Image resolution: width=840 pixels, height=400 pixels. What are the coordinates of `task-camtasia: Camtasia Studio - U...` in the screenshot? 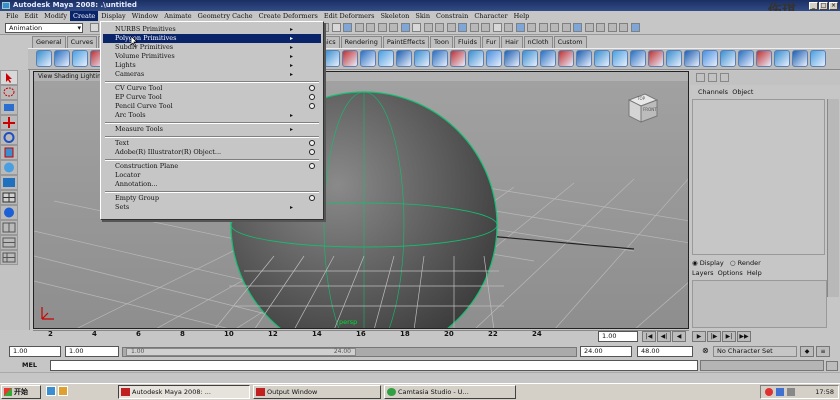 It's located at (450, 392).